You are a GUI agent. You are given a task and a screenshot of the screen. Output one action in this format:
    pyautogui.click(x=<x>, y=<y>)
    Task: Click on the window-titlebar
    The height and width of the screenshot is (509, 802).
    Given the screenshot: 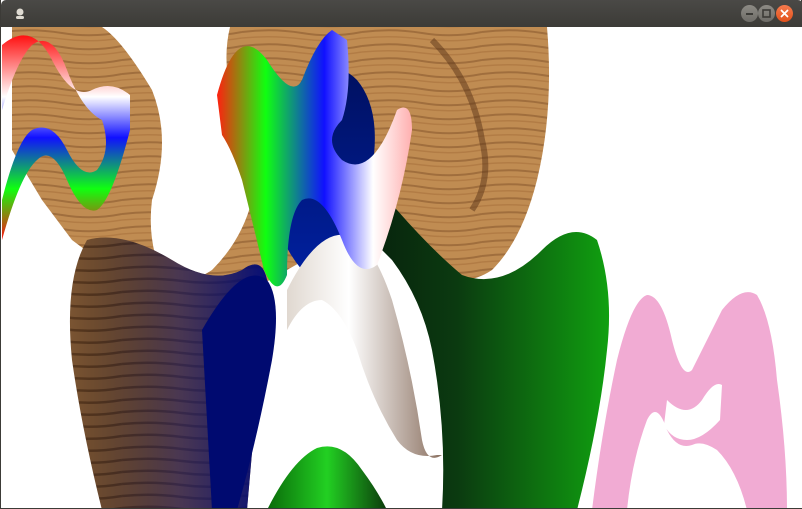 What is the action you would take?
    pyautogui.click(x=401, y=13)
    